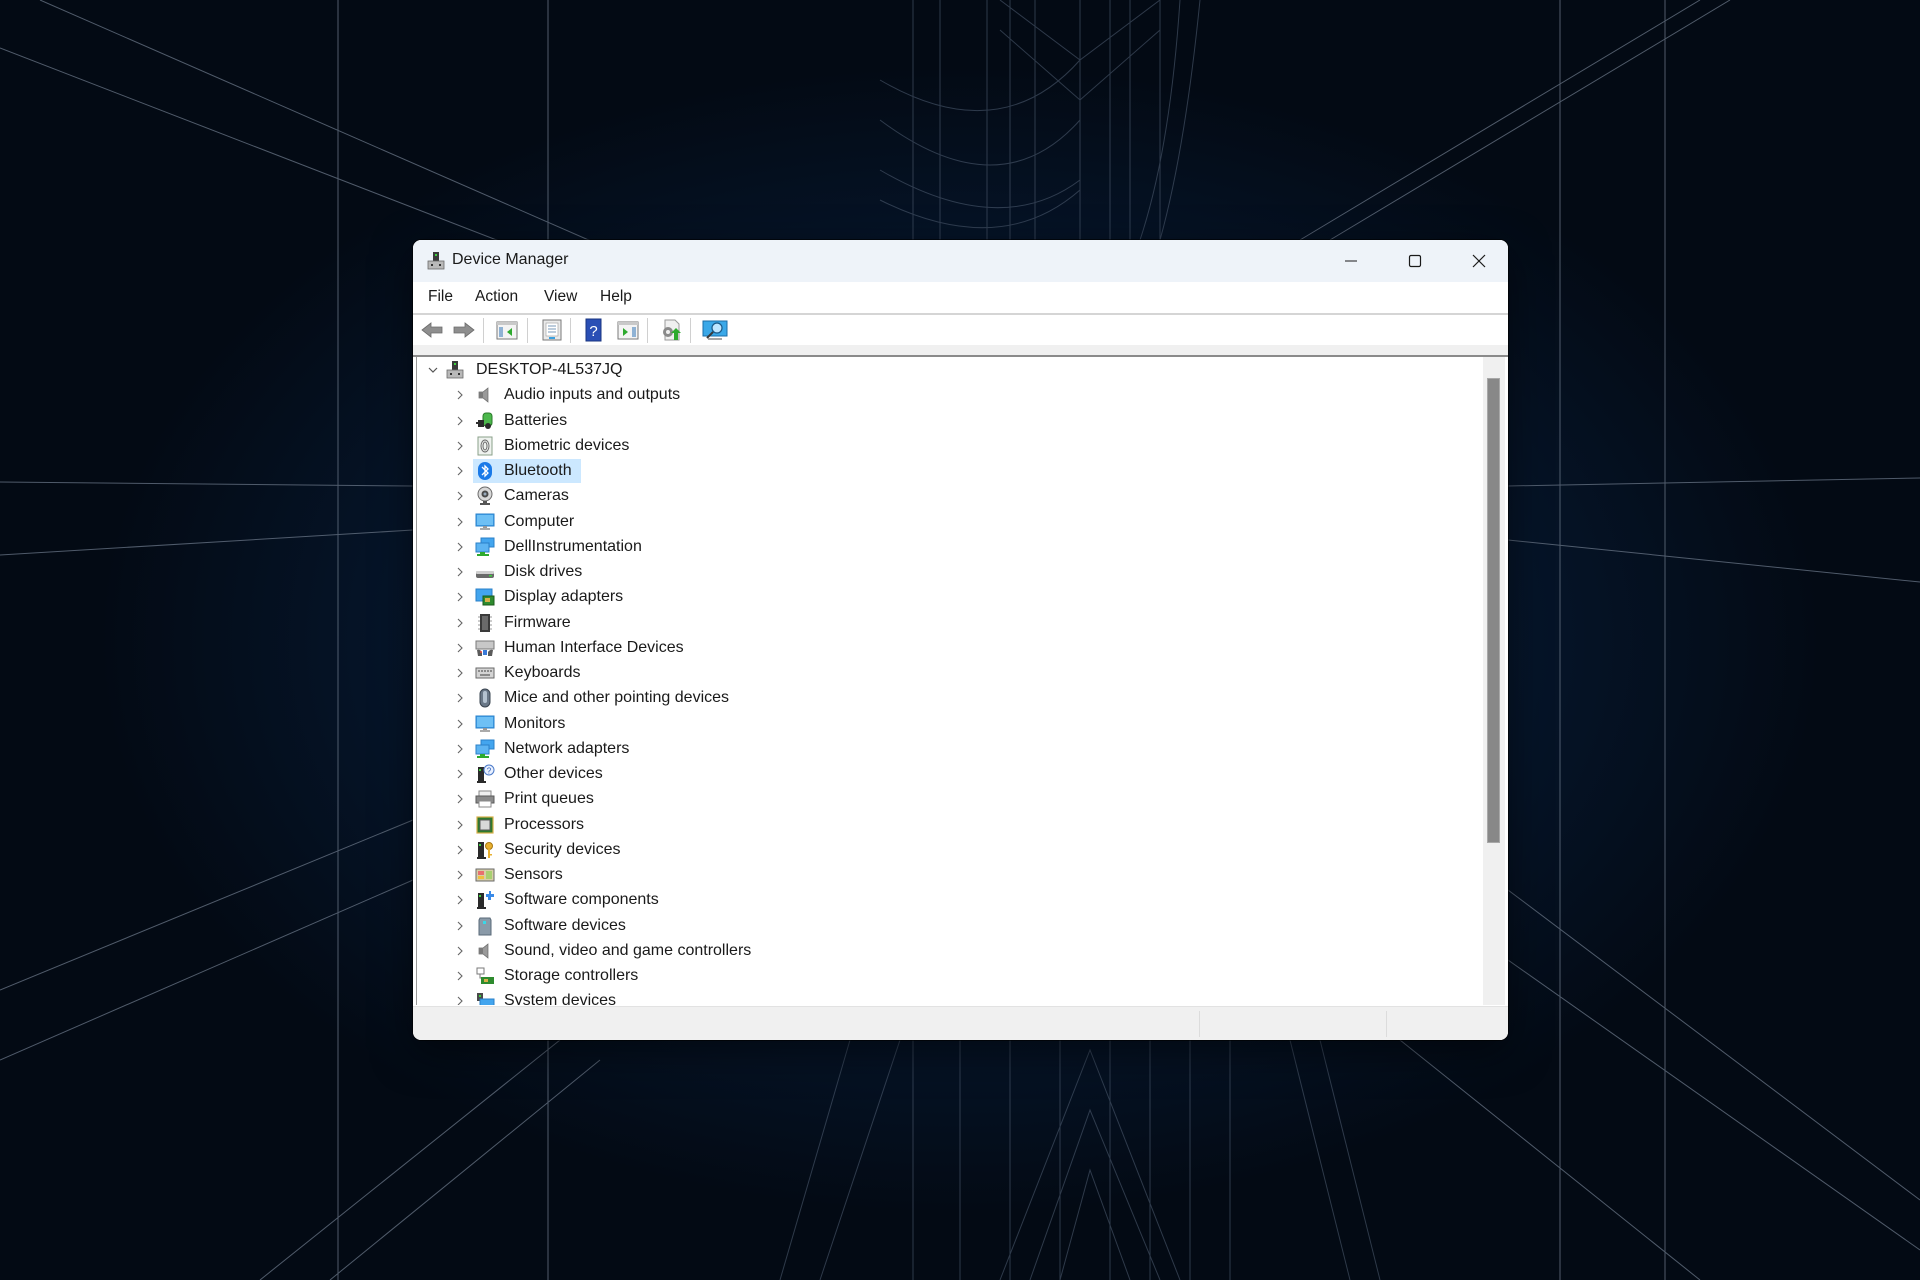 The height and width of the screenshot is (1280, 1920). Describe the element at coordinates (950, 370) in the screenshot. I see `tree-root: DESKTOP-4L537JQ` at that location.